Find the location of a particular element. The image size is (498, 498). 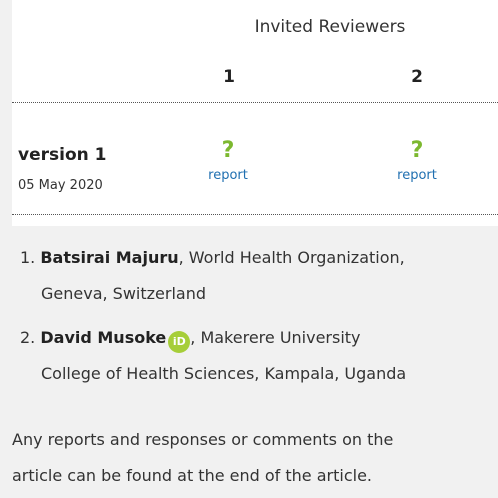

reviewer-affiliation: , World Health Organization, is located at coordinates (291, 257).